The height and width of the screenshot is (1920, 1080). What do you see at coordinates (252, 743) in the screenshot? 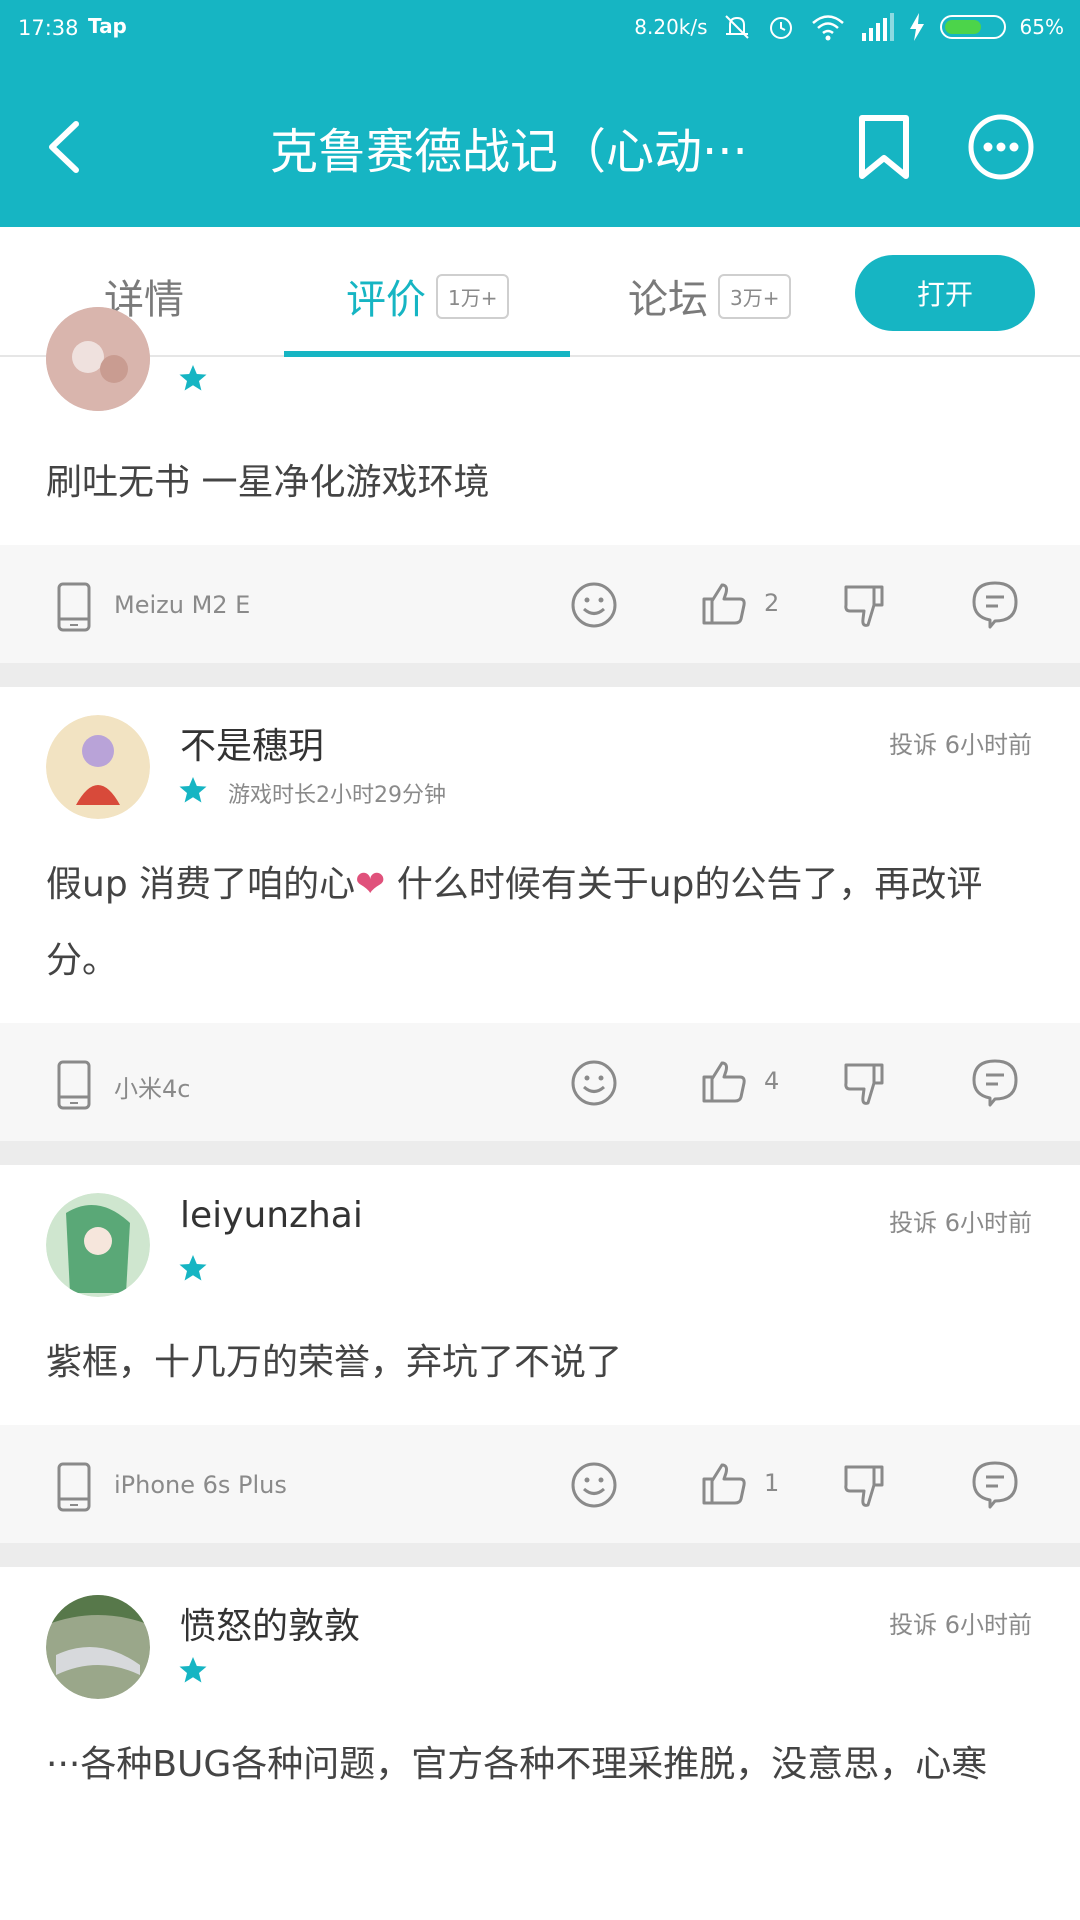
I see `username: 不是穗玥` at bounding box center [252, 743].